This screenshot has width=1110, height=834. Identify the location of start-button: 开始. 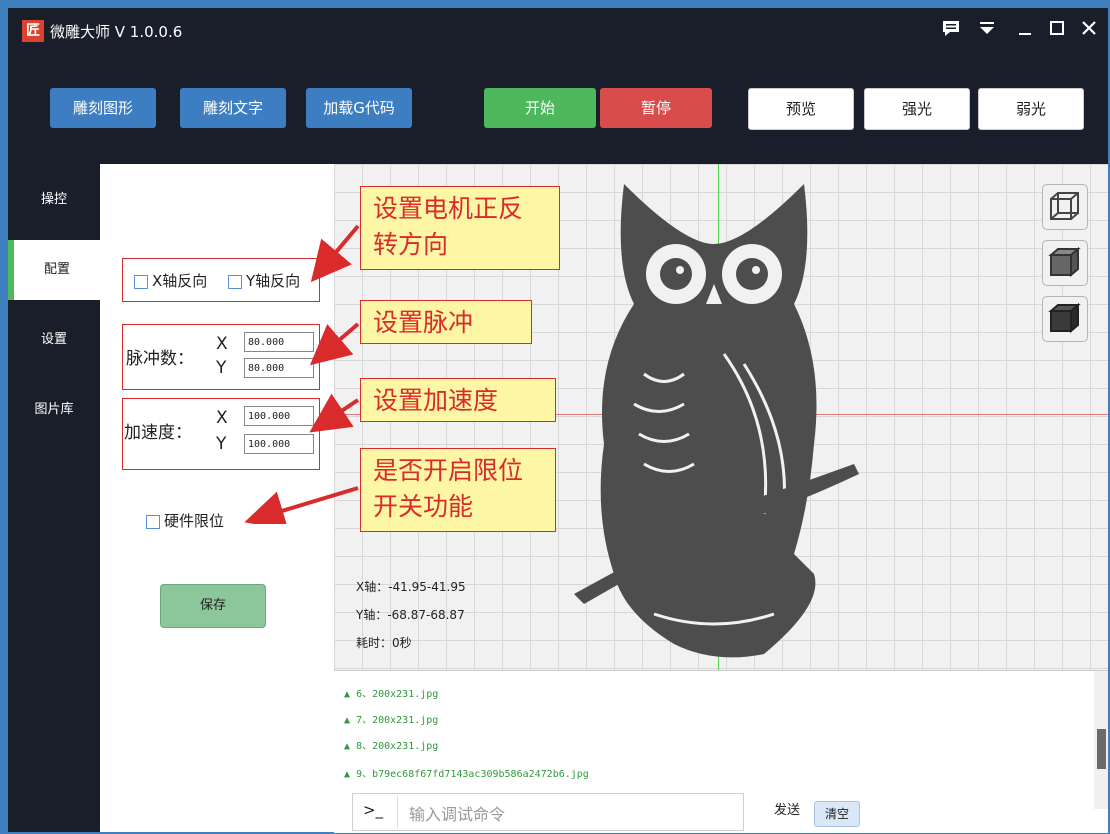
(540, 108).